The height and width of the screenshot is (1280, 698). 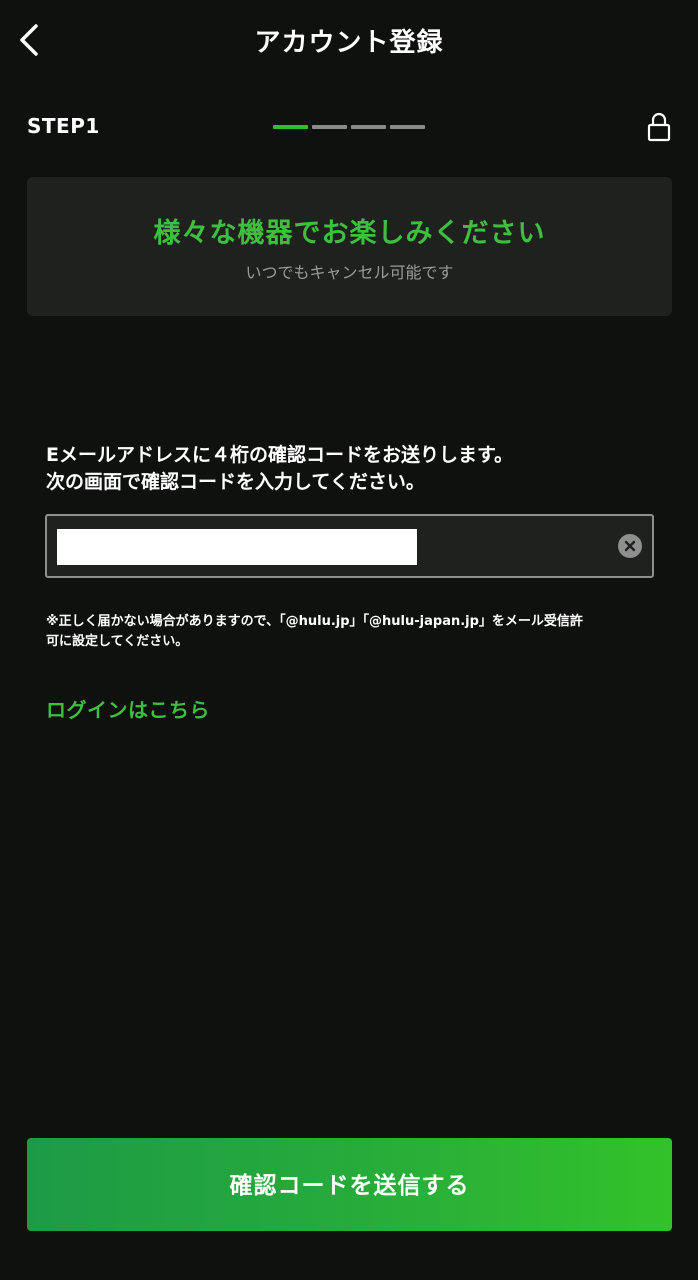 I want to click on step-label: STEP1, so click(x=63, y=126).